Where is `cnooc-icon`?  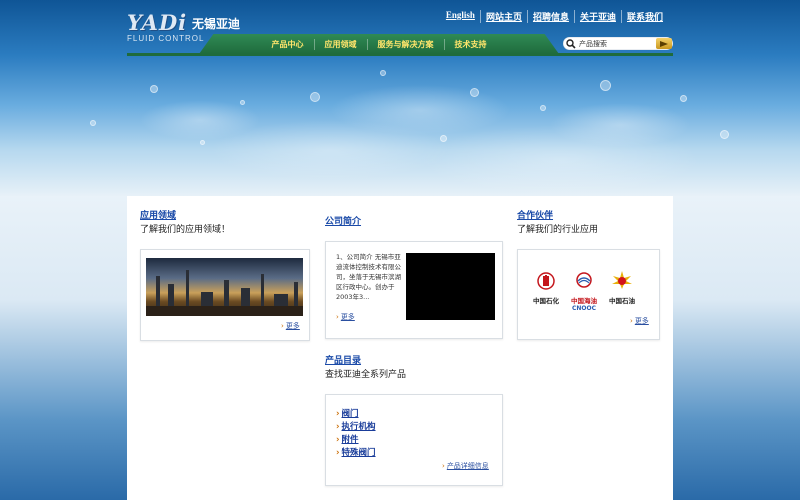 cnooc-icon is located at coordinates (584, 280).